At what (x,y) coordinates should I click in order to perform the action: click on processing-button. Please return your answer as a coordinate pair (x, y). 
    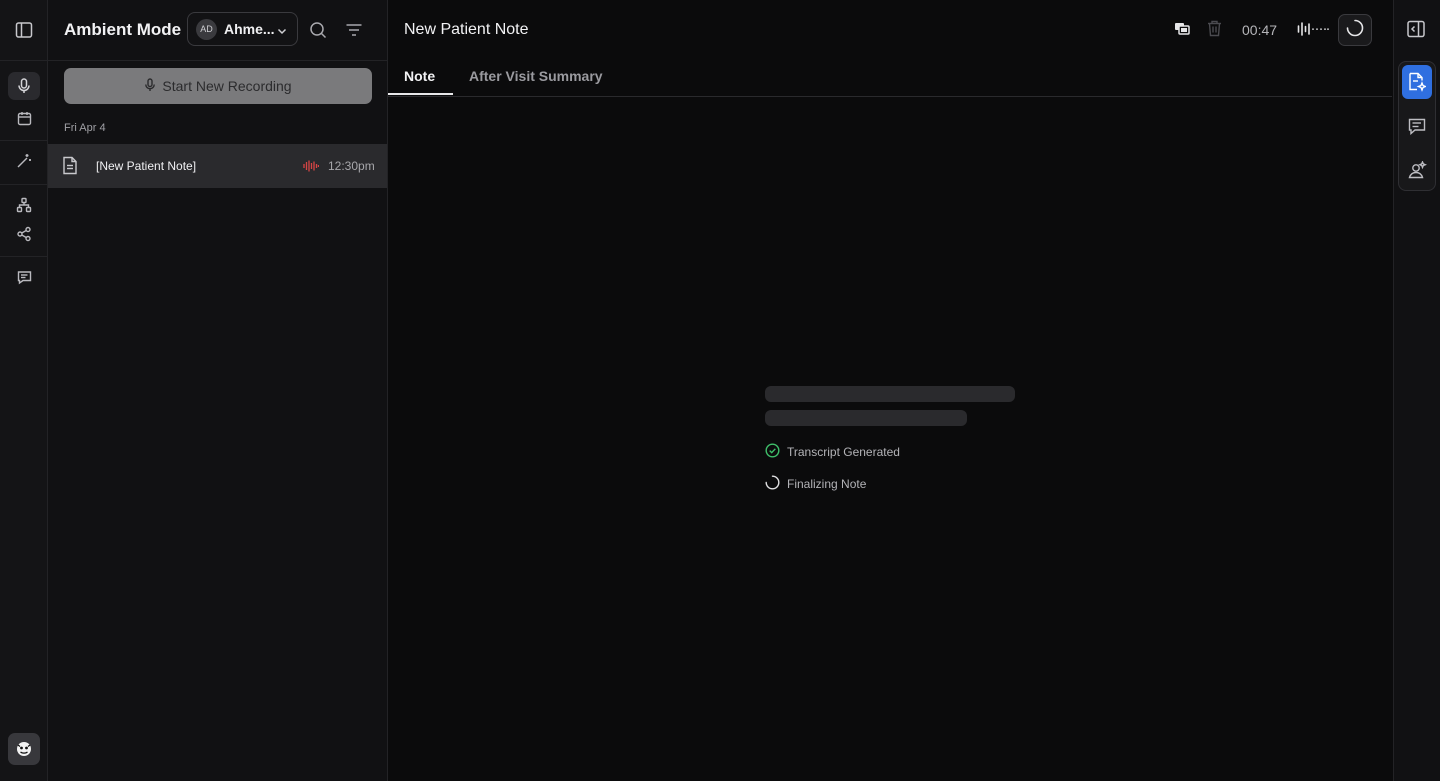
    Looking at the image, I should click on (1355, 30).